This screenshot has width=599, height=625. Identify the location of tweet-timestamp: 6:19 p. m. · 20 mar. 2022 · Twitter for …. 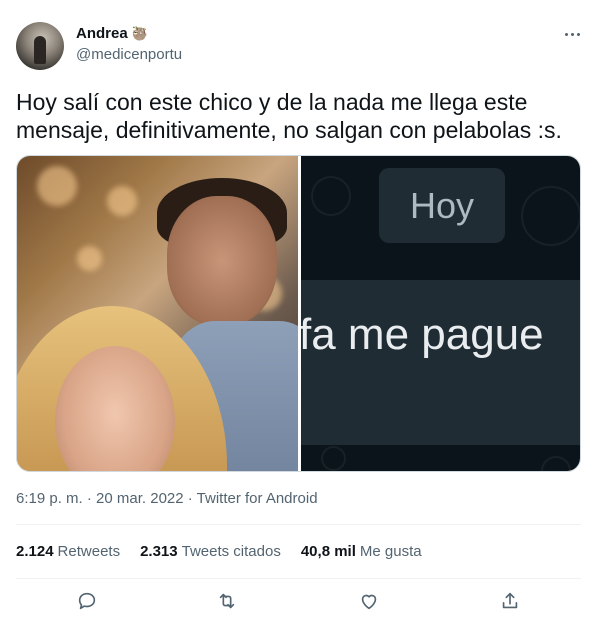
(167, 498).